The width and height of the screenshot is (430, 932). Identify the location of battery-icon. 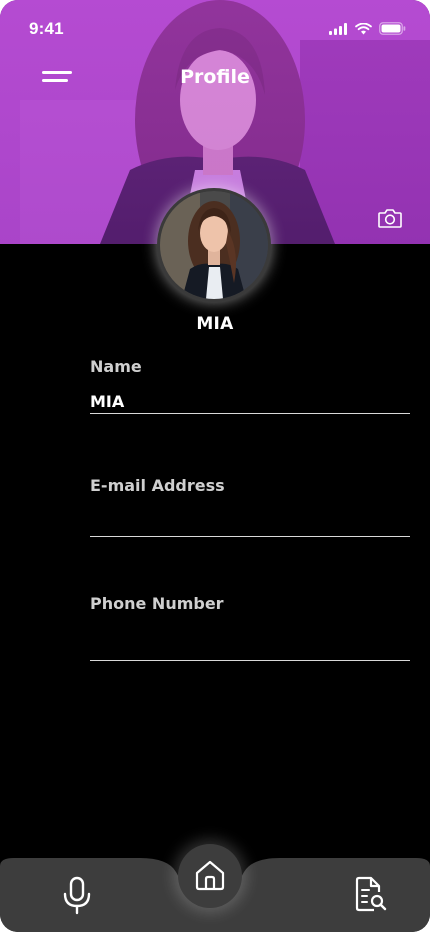
(392, 31).